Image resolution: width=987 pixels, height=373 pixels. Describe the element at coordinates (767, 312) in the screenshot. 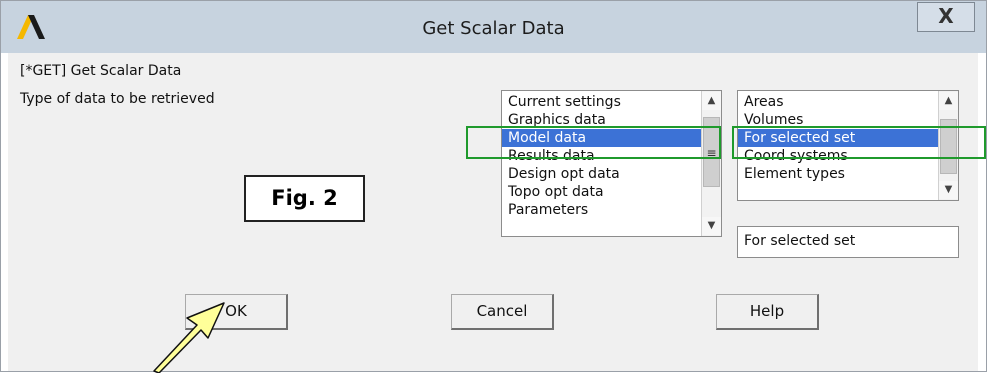

I see `help-button: Help` at that location.